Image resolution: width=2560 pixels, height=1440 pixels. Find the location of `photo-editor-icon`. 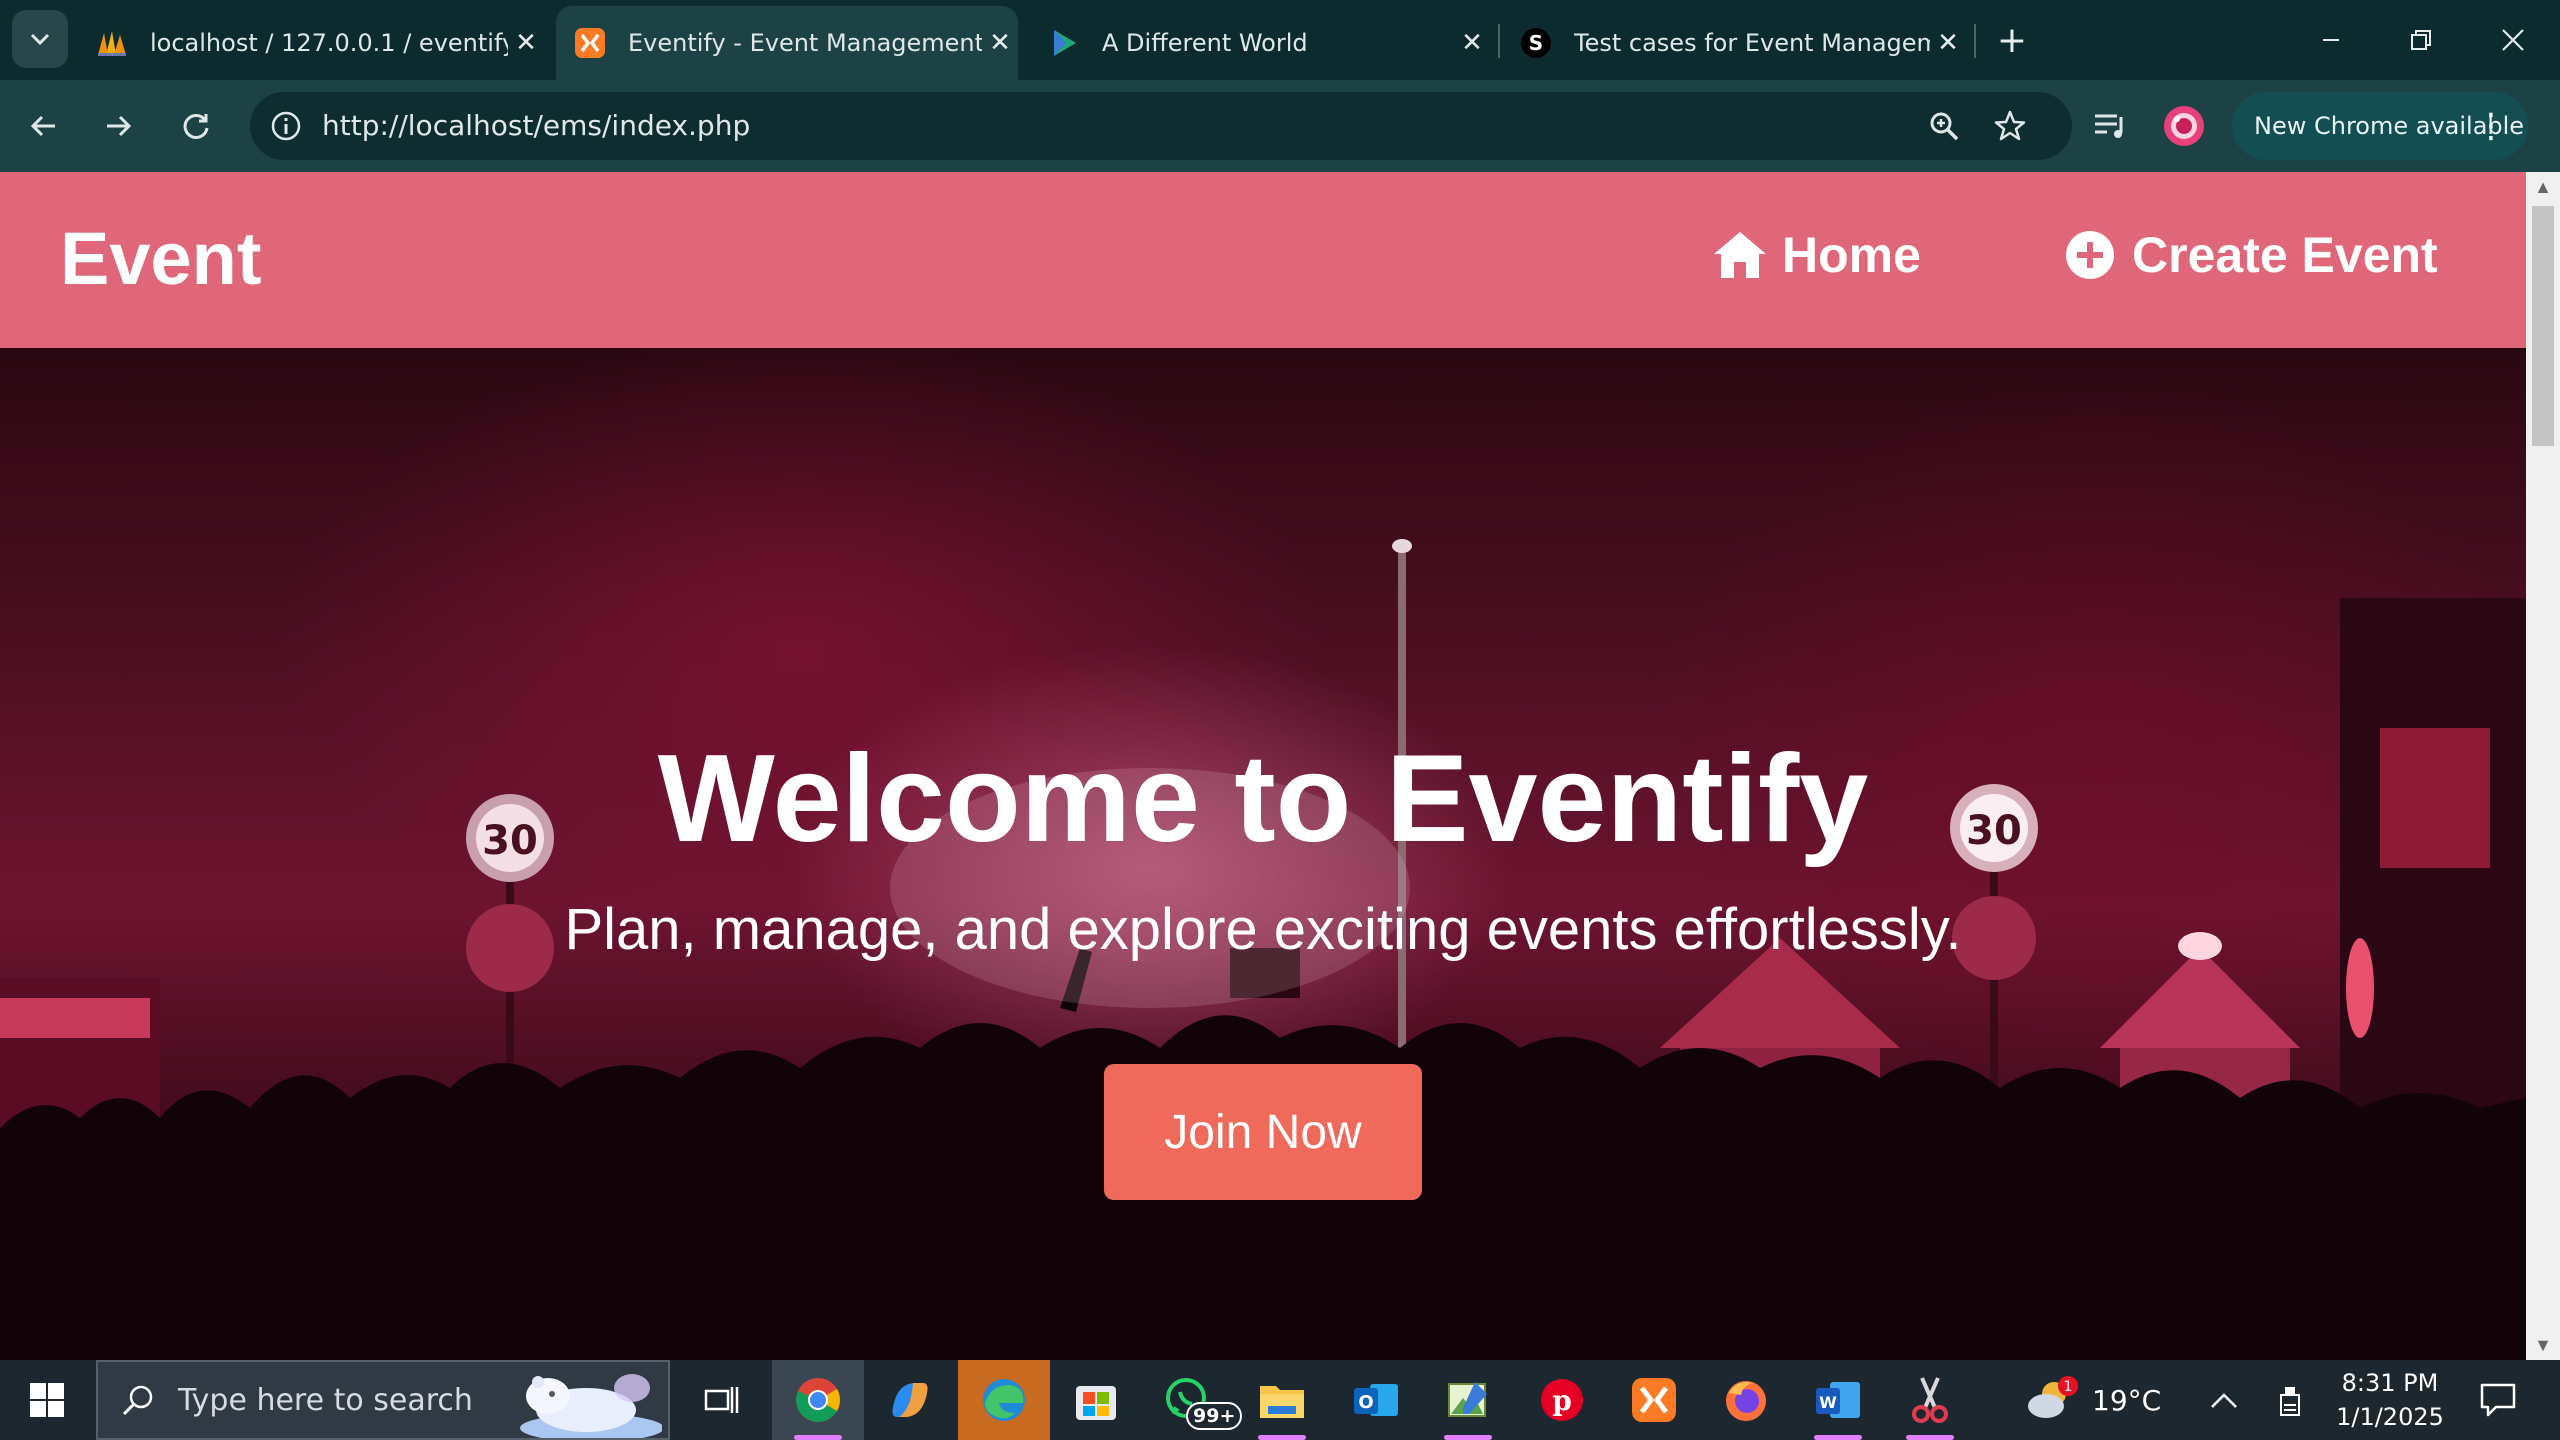

photo-editor-icon is located at coordinates (1467, 1399).